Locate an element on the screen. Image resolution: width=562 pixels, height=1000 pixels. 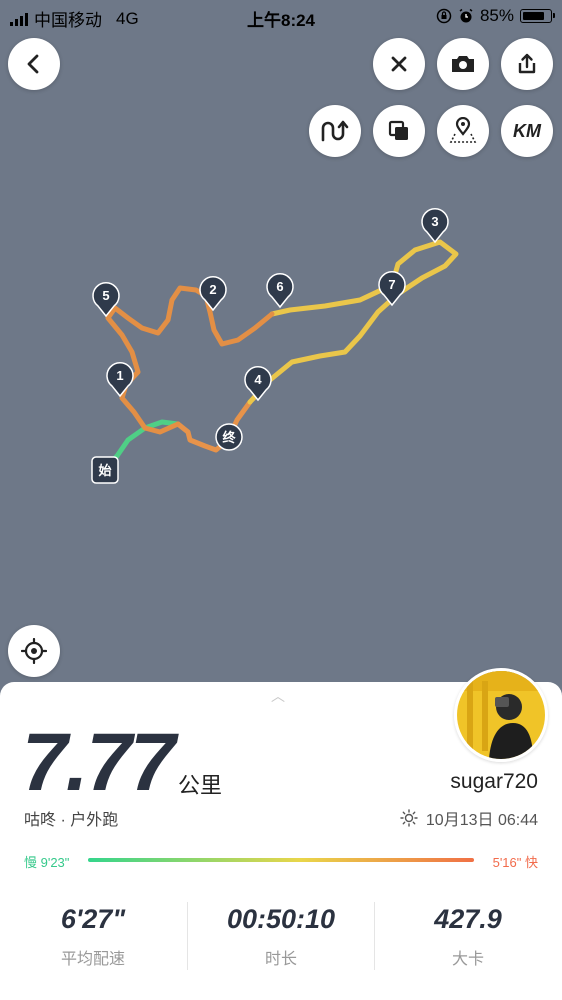
end-marker: 终 is located at coordinates (229, 437).